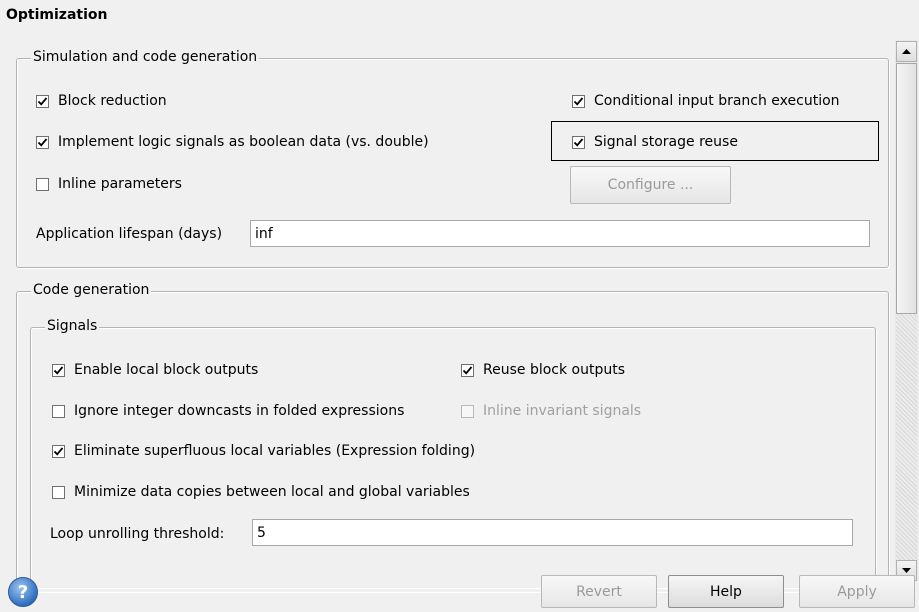  I want to click on inline-parameters-checkbox: Inline parameters, so click(109, 184).